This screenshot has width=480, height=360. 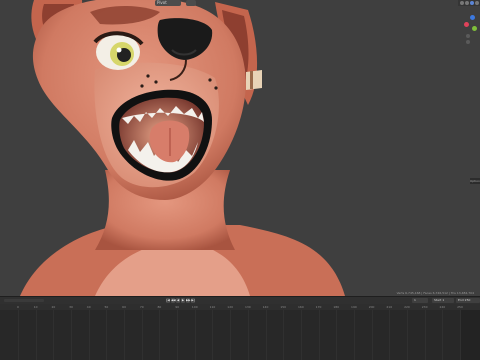 I want to click on timeline-menus, so click(x=24, y=300).